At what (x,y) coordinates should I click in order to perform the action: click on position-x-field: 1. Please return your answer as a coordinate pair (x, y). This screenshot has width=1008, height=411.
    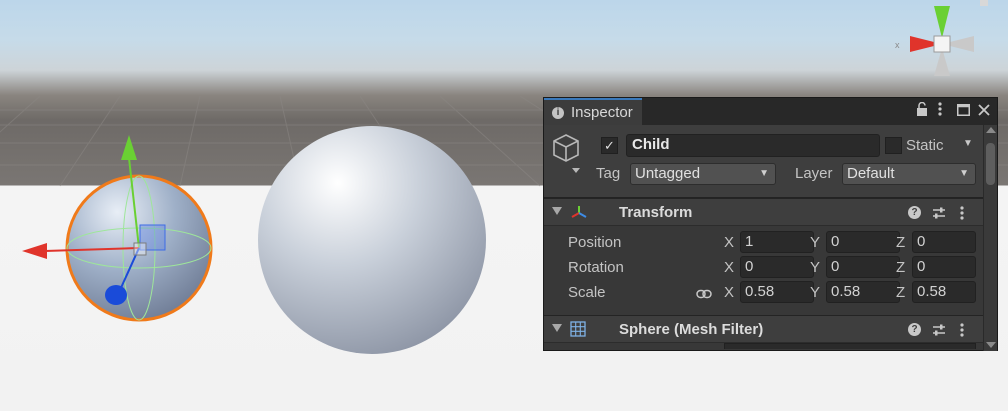
    Looking at the image, I should click on (777, 242).